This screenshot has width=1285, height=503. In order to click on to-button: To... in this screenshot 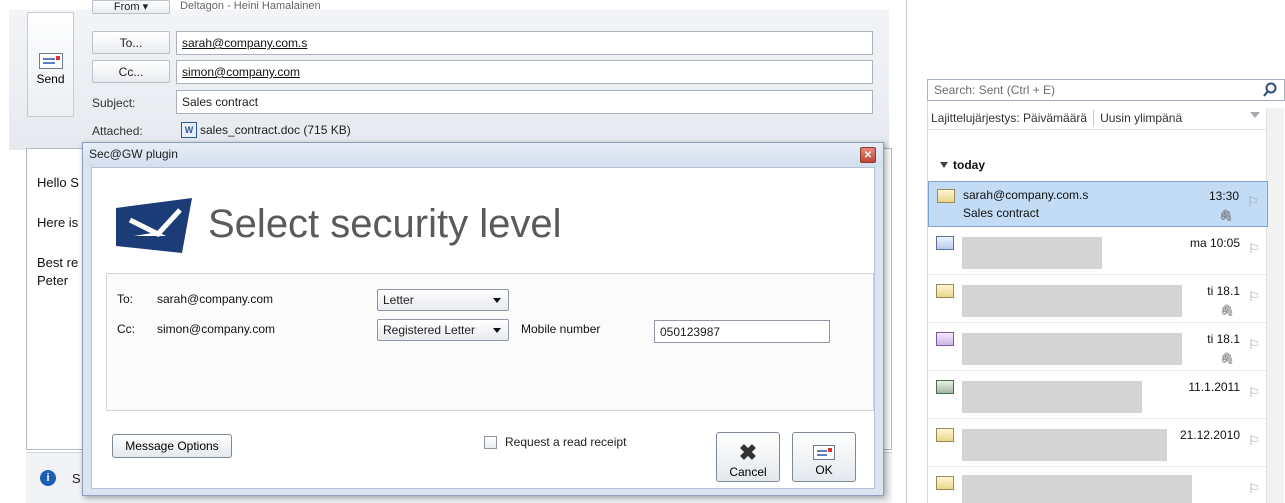, I will do `click(131, 42)`.